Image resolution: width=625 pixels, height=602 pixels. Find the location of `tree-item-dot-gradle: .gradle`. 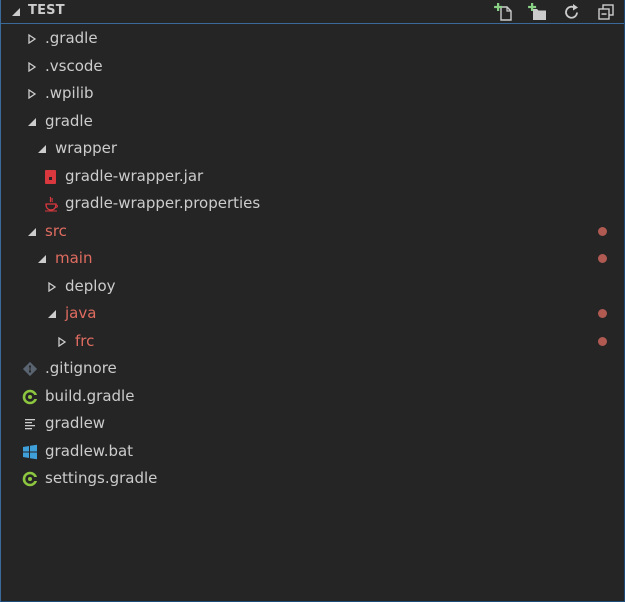

tree-item-dot-gradle: .gradle is located at coordinates (312, 39).